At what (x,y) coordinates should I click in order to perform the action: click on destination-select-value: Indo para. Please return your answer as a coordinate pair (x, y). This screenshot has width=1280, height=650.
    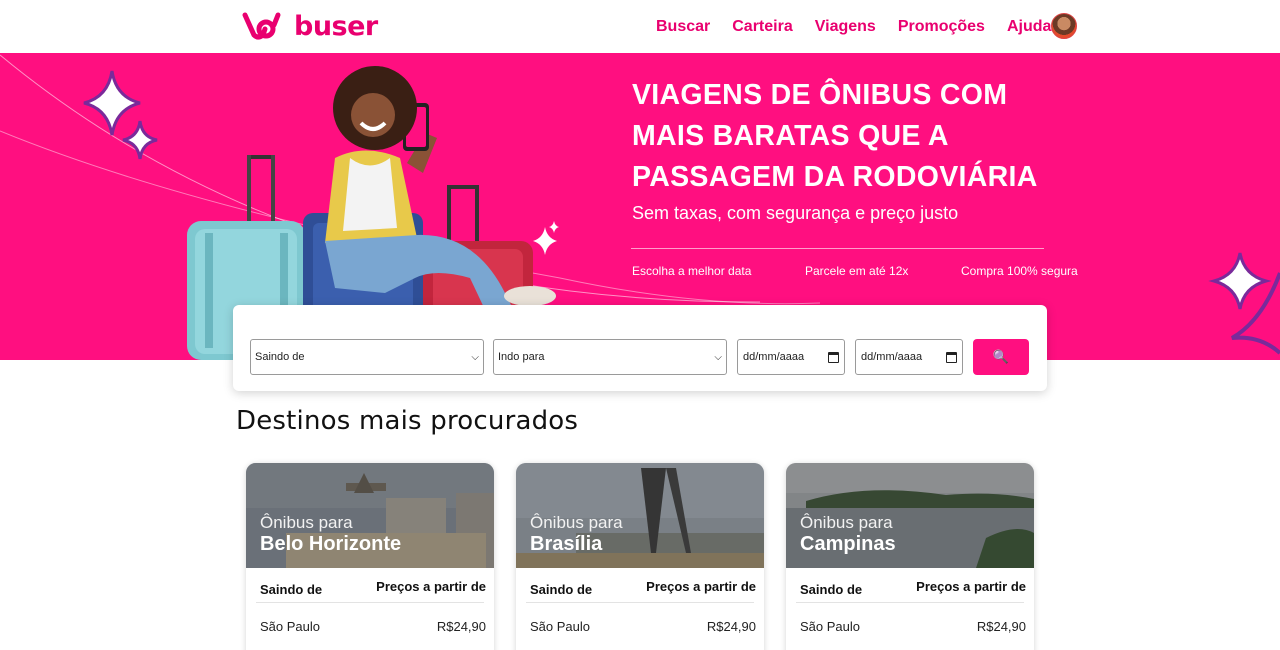
    Looking at the image, I should click on (521, 357).